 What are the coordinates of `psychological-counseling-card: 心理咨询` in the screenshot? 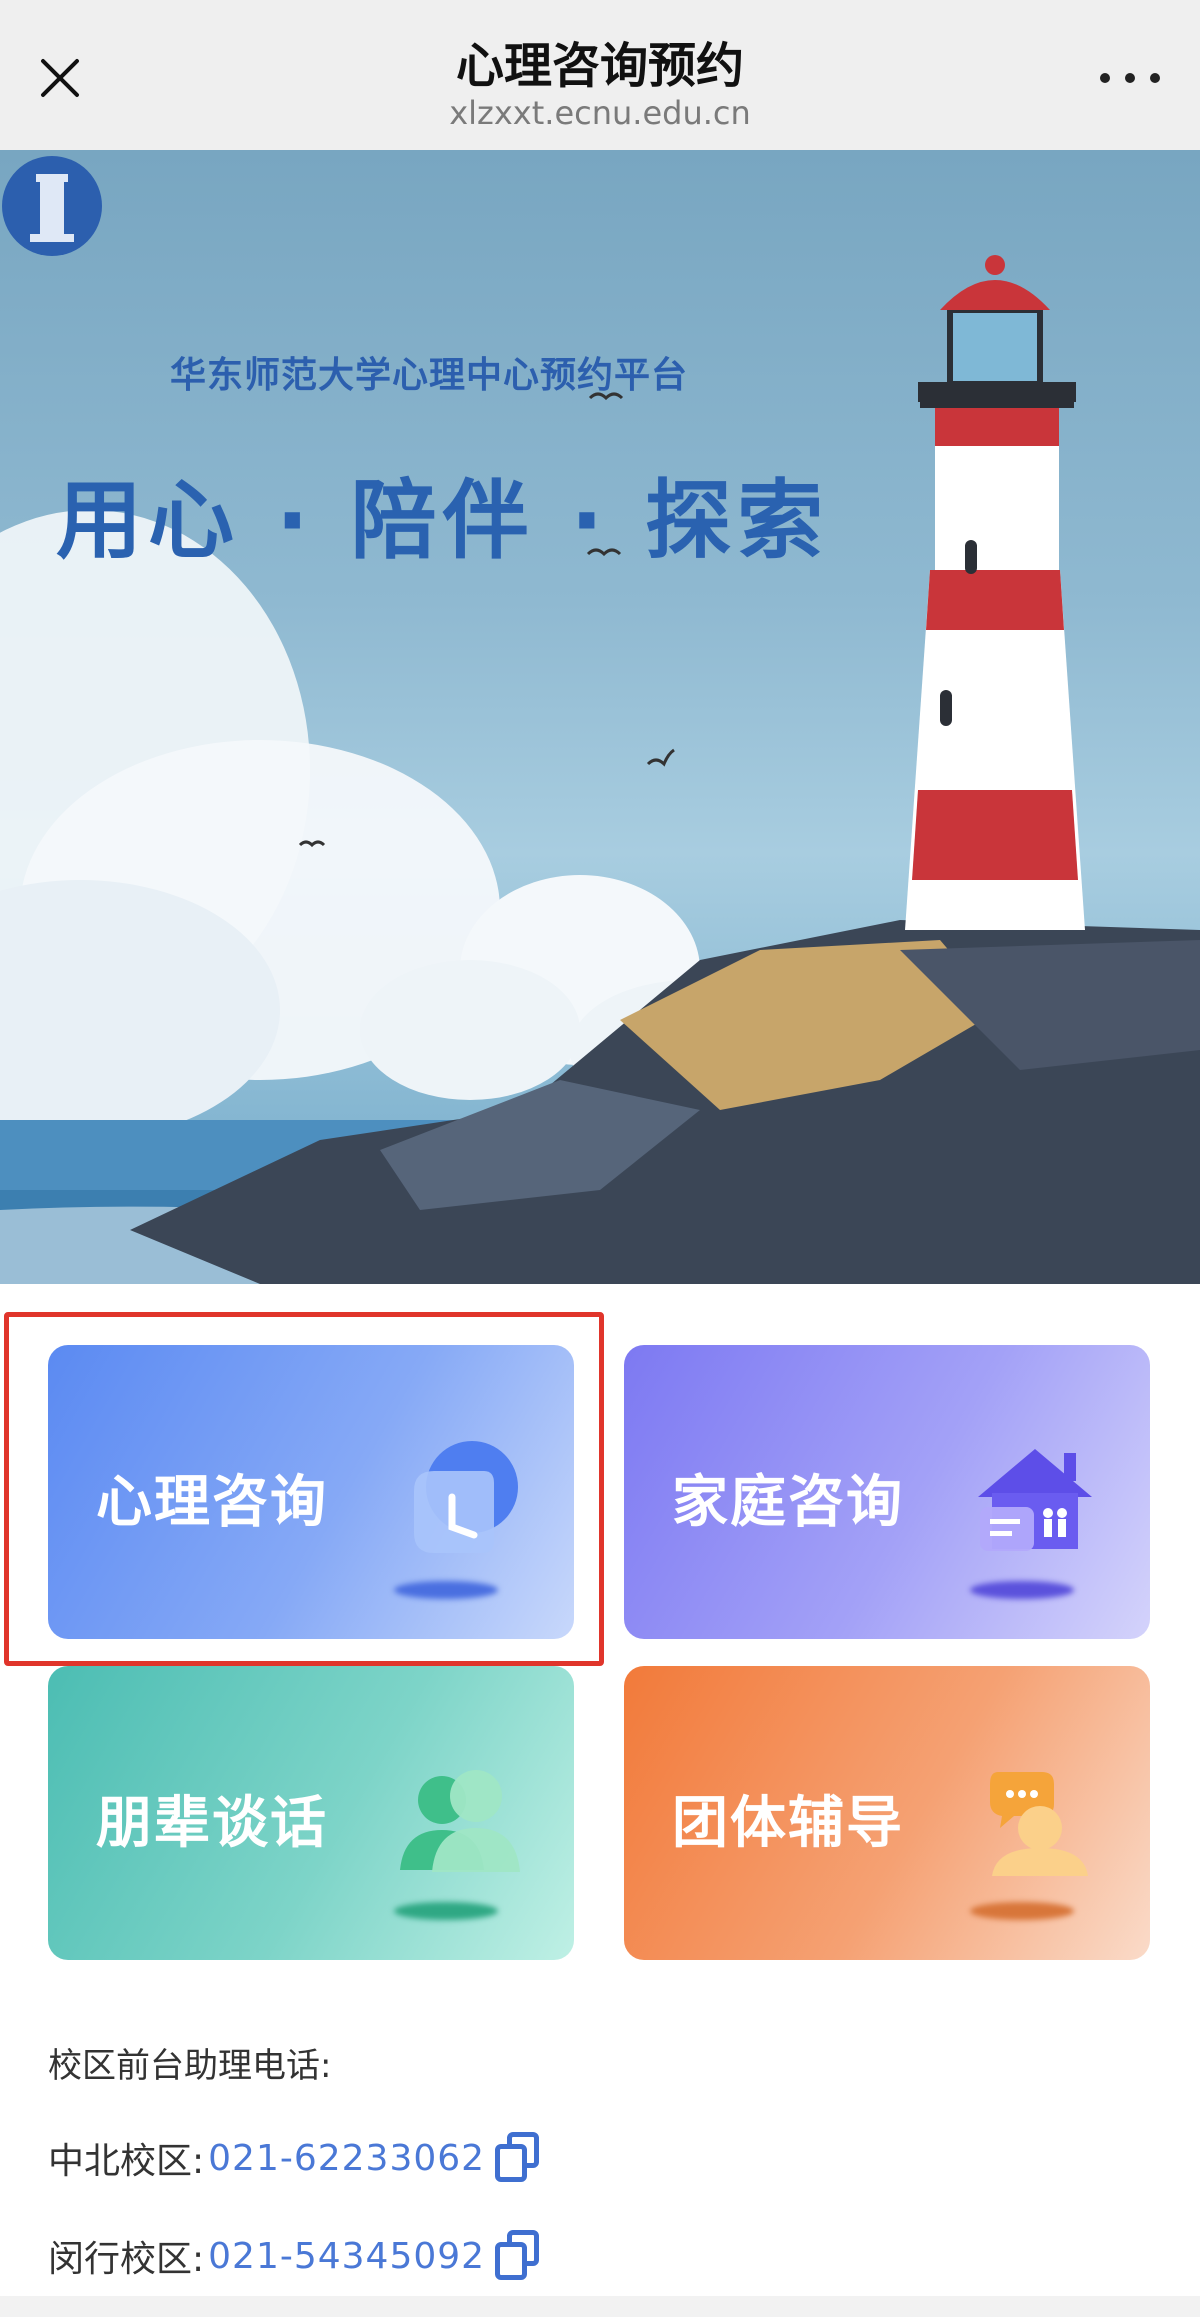 It's located at (311, 1492).